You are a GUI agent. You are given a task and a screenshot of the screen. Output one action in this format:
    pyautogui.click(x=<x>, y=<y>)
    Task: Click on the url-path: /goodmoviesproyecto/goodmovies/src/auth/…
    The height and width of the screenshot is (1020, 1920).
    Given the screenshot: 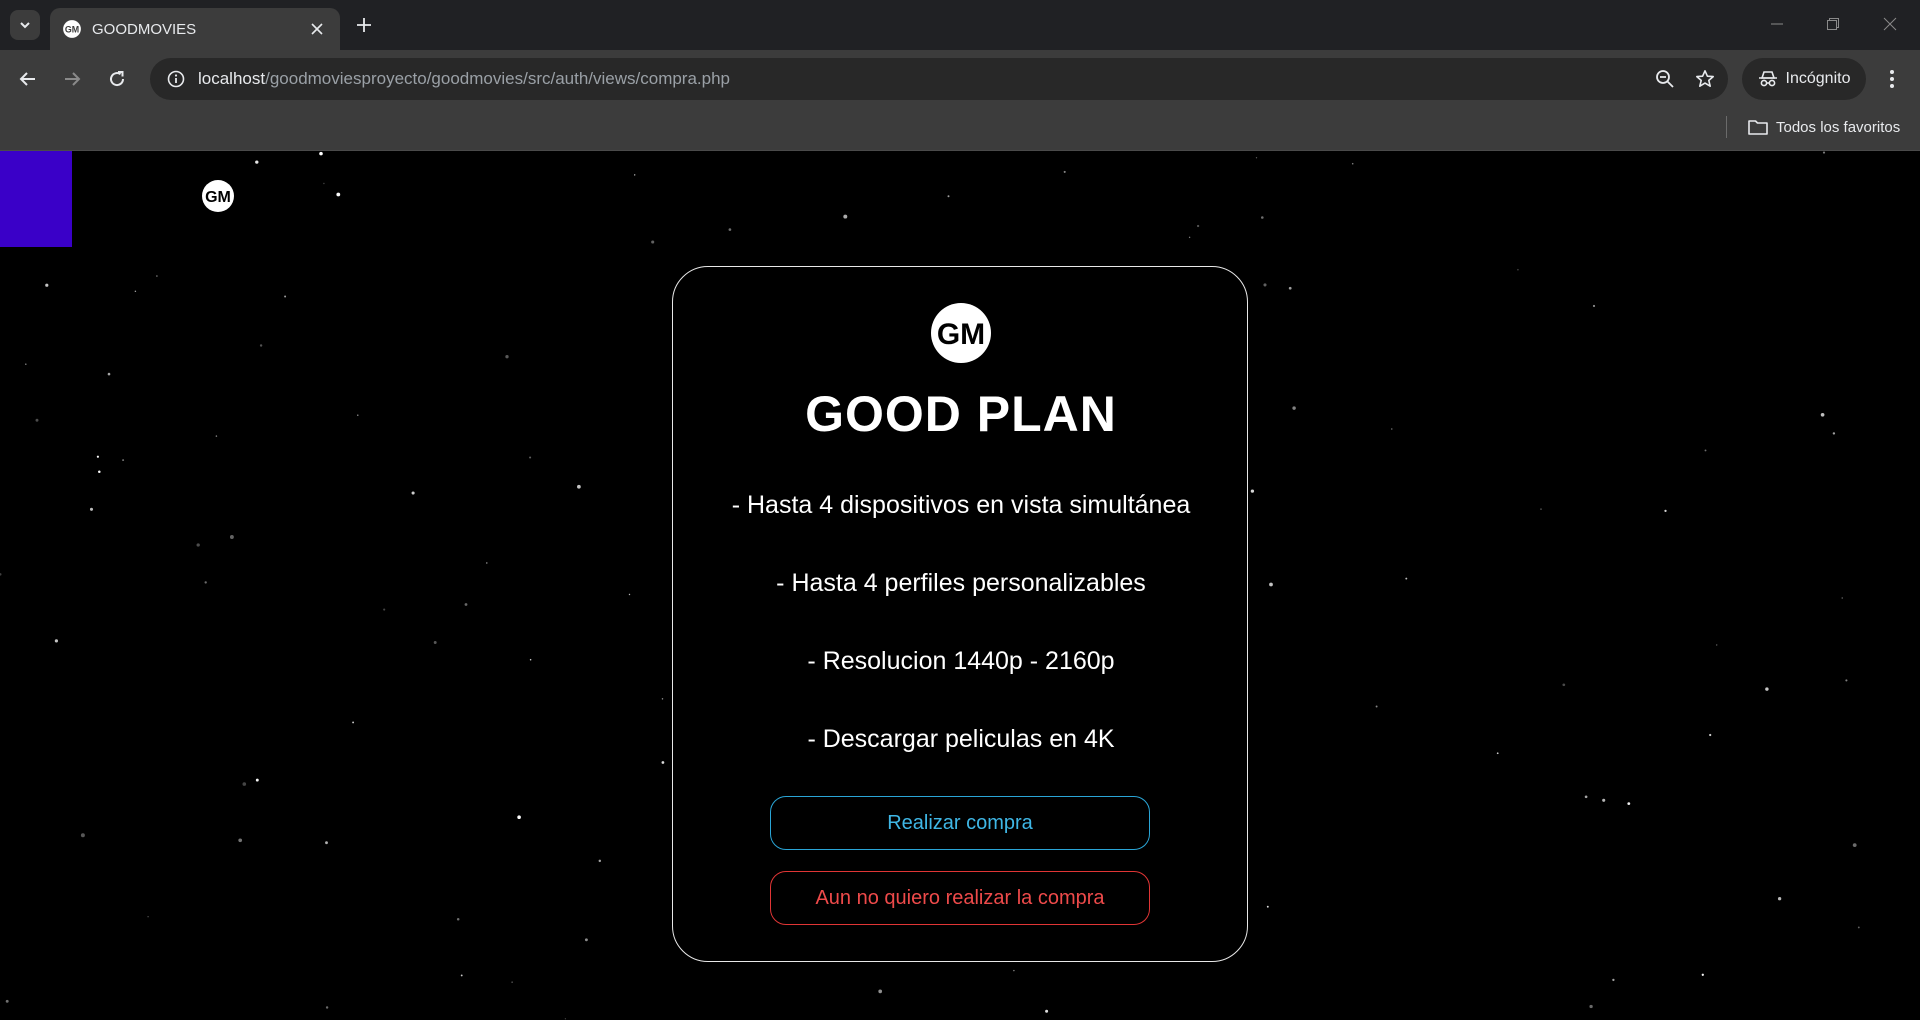 What is the action you would take?
    pyautogui.click(x=498, y=78)
    